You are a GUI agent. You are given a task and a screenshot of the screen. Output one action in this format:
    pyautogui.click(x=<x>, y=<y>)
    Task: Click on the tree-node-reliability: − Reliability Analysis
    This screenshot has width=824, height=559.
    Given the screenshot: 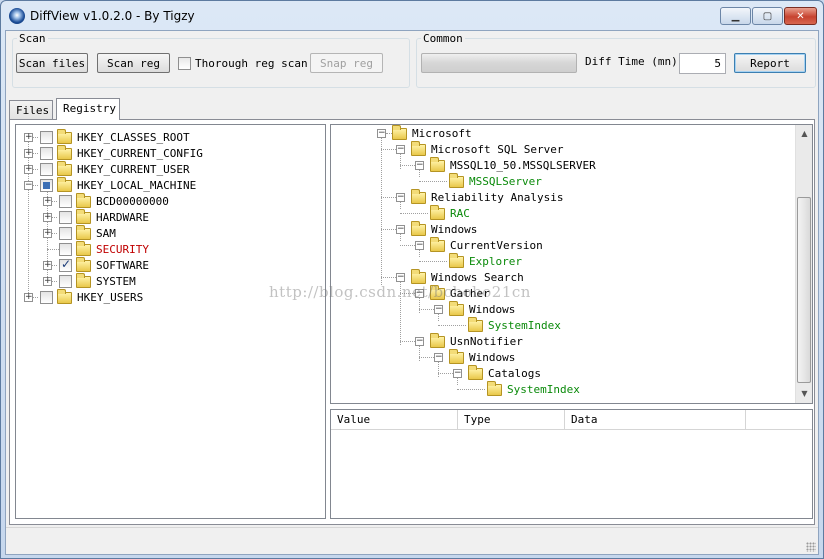 What is the action you would take?
    pyautogui.click(x=561, y=197)
    